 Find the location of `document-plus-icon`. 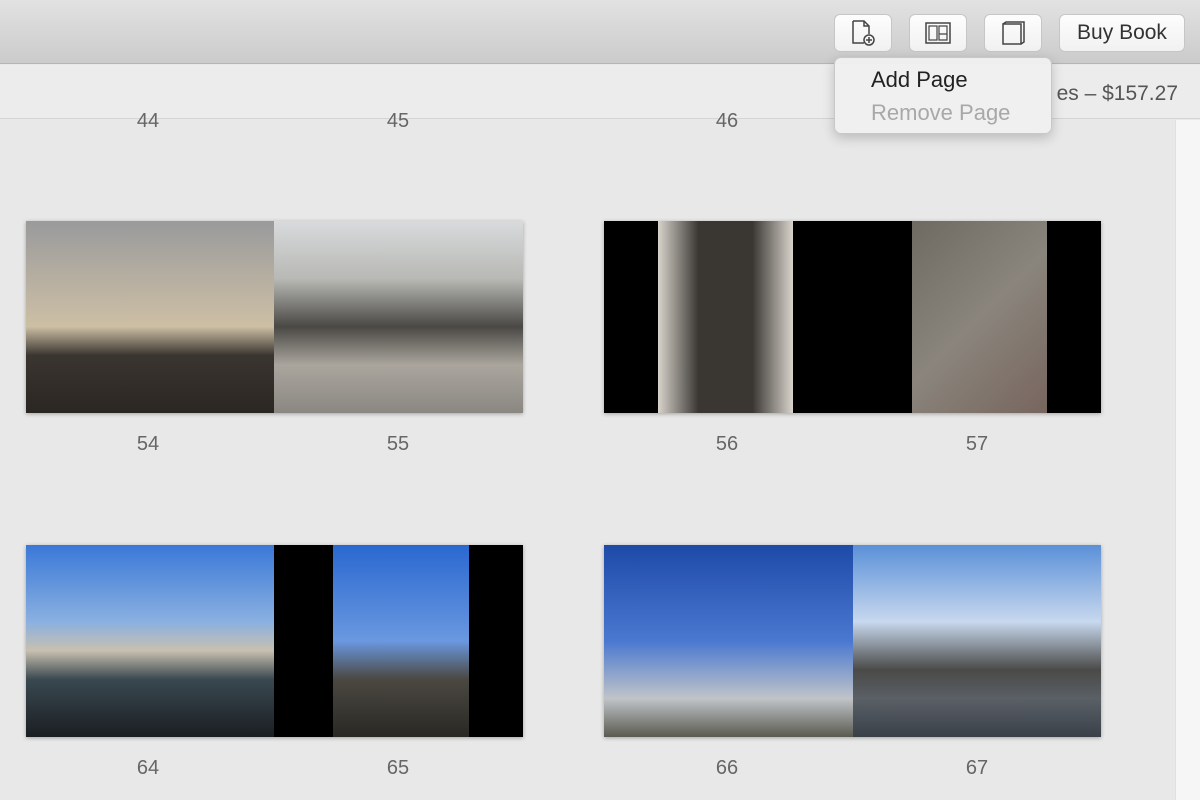

document-plus-icon is located at coordinates (863, 33).